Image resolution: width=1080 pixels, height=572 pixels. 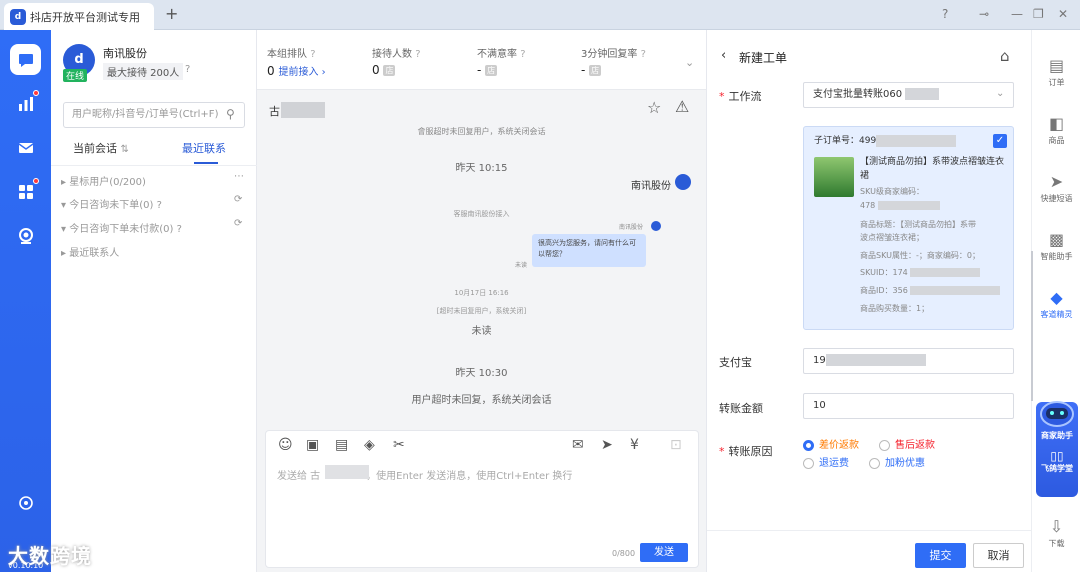 What do you see at coordinates (1056, 246) in the screenshot?
I see `smart-assistant-tool: ▩ 智能助手` at bounding box center [1056, 246].